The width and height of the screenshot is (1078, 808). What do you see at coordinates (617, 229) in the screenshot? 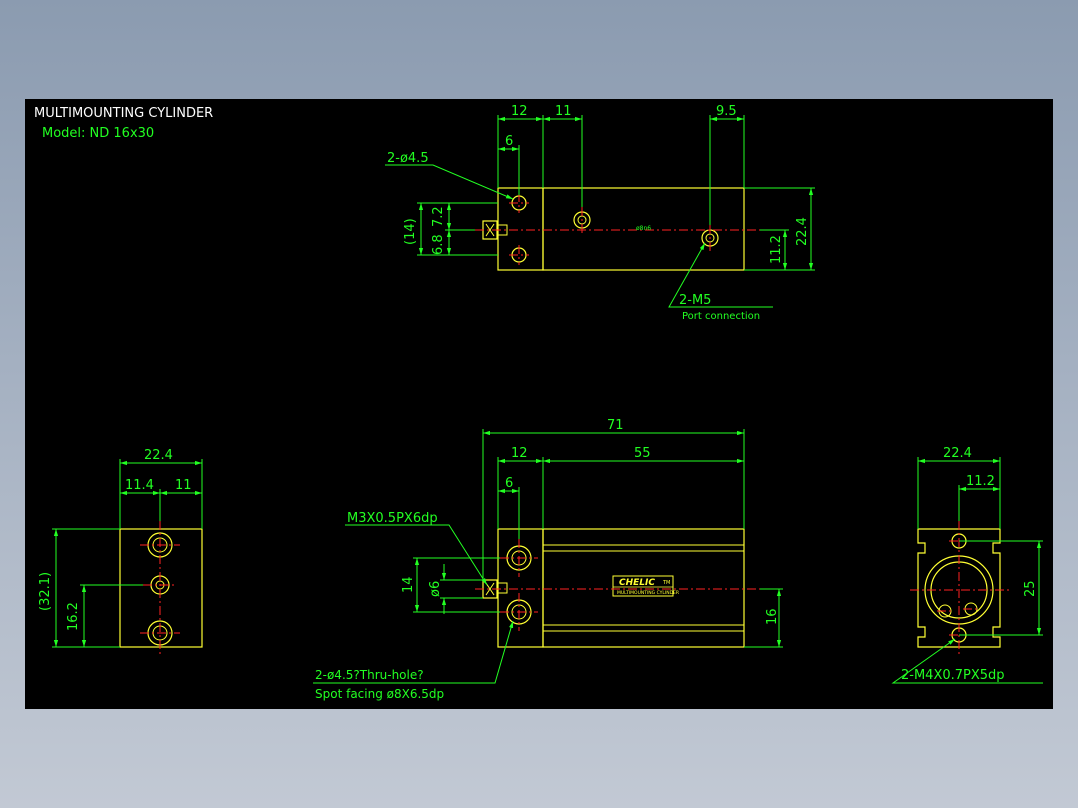
I see `top-view-centerlines` at bounding box center [617, 229].